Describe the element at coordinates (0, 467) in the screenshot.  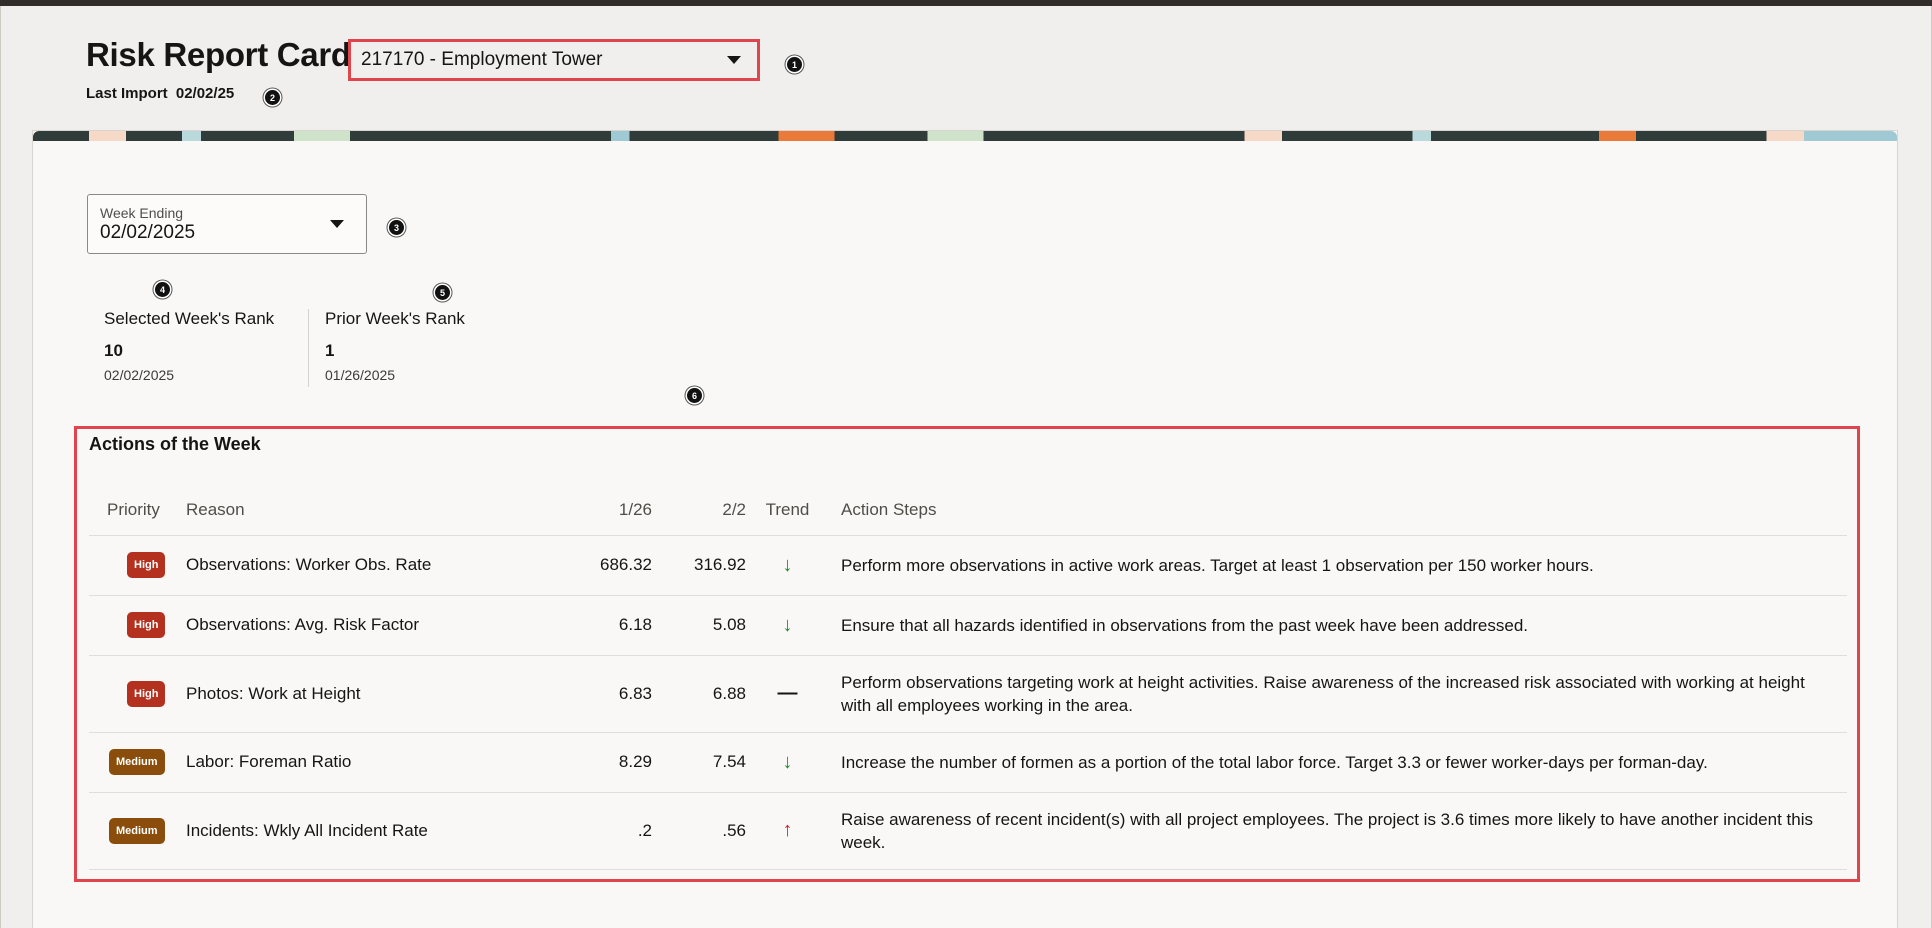
I see `frame-border` at that location.